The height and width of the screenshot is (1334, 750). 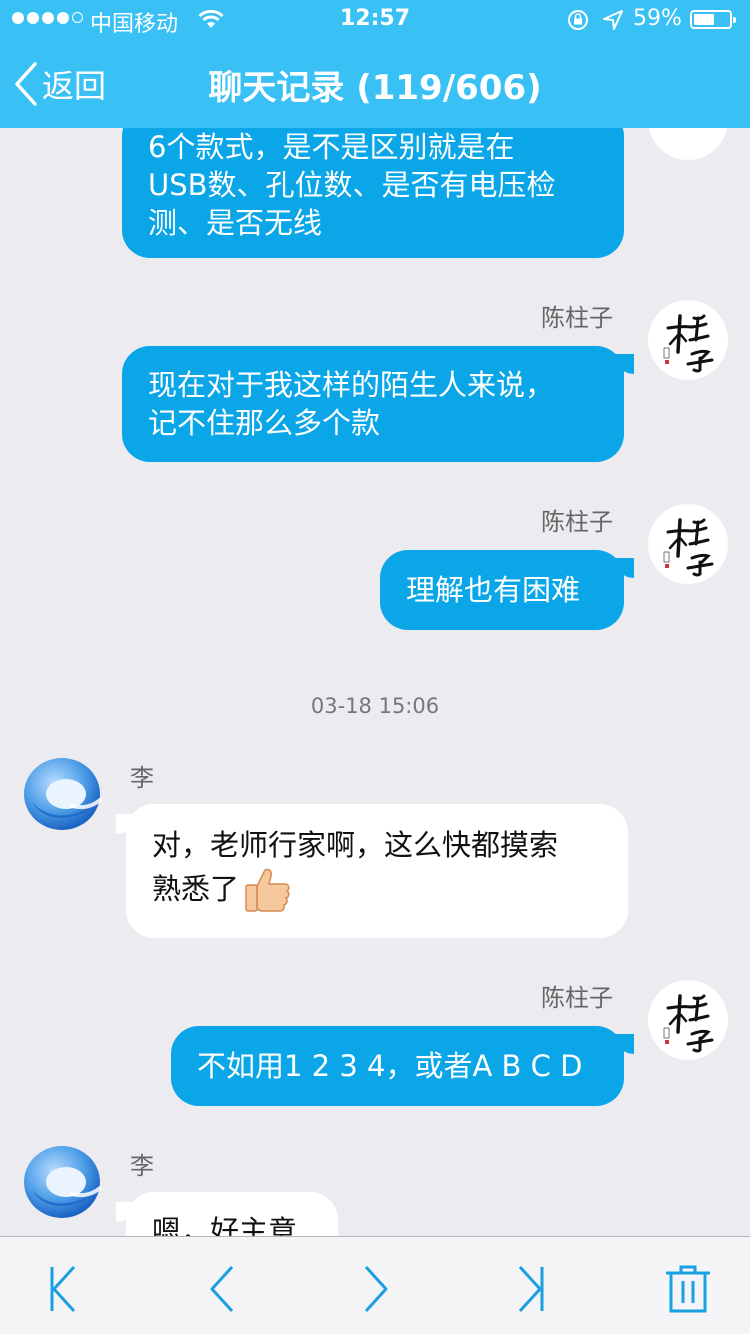 What do you see at coordinates (493, 590) in the screenshot?
I see `message-text: 理解也有困难` at bounding box center [493, 590].